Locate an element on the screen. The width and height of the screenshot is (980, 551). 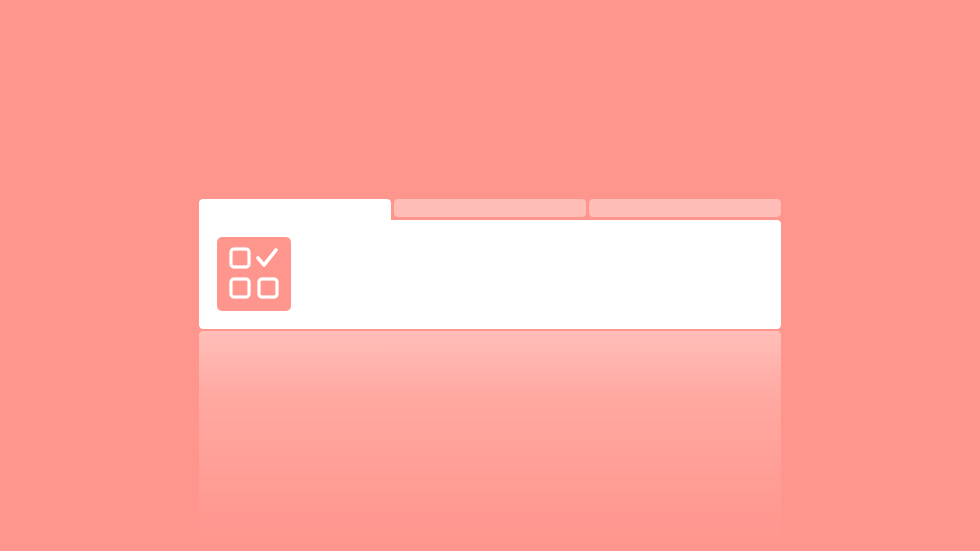
checklist-grid-svg is located at coordinates (254, 273).